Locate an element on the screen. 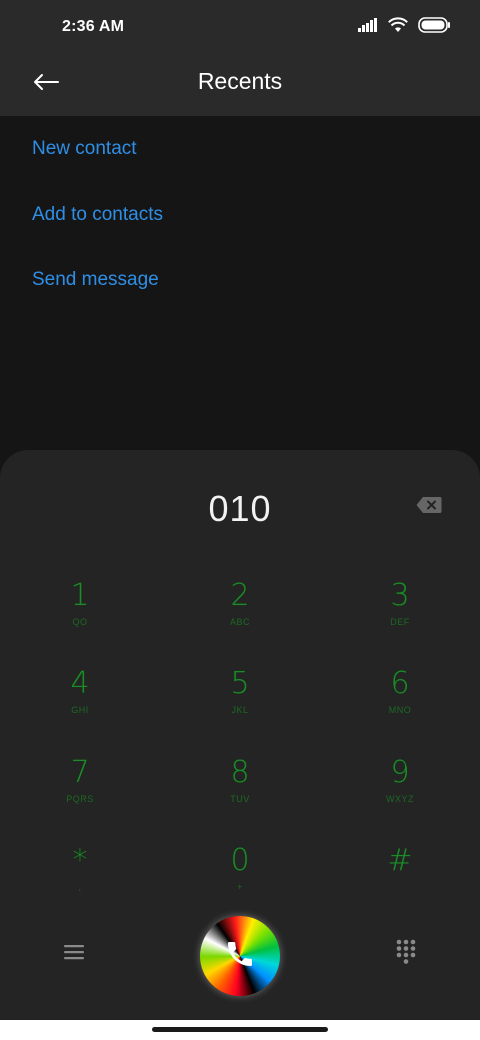 Image resolution: width=480 pixels, height=1040 pixels. key-digit: 6 is located at coordinates (400, 683).